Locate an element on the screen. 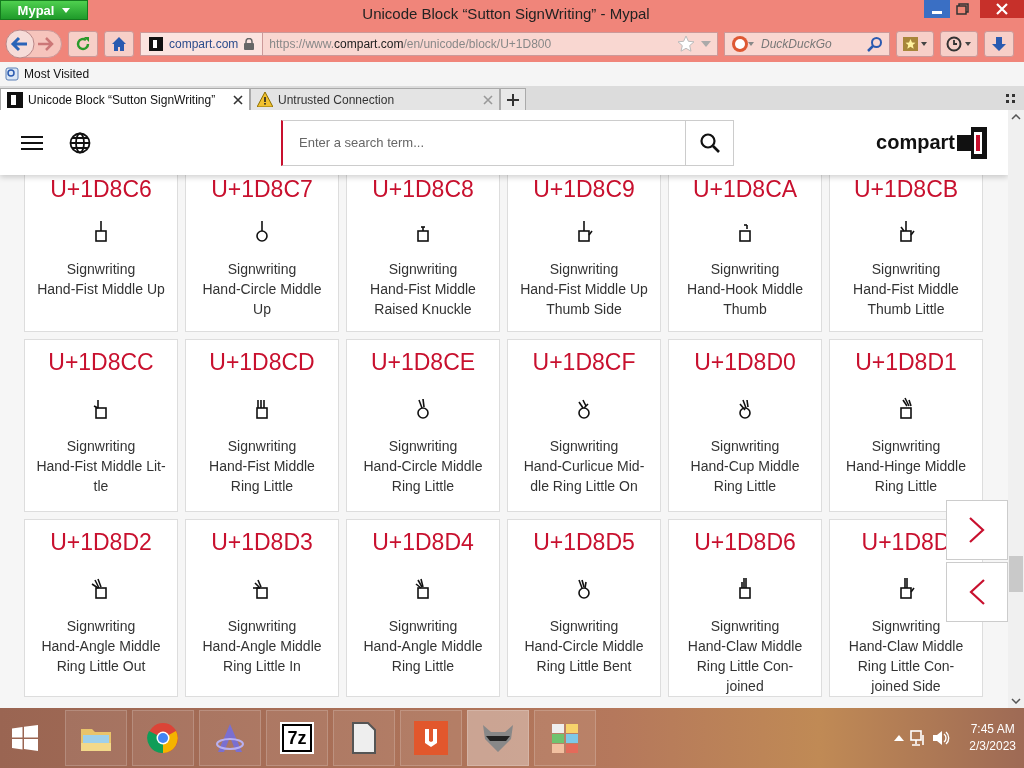 This screenshot has height=768, width=1024. globe-icon is located at coordinates (80, 142).